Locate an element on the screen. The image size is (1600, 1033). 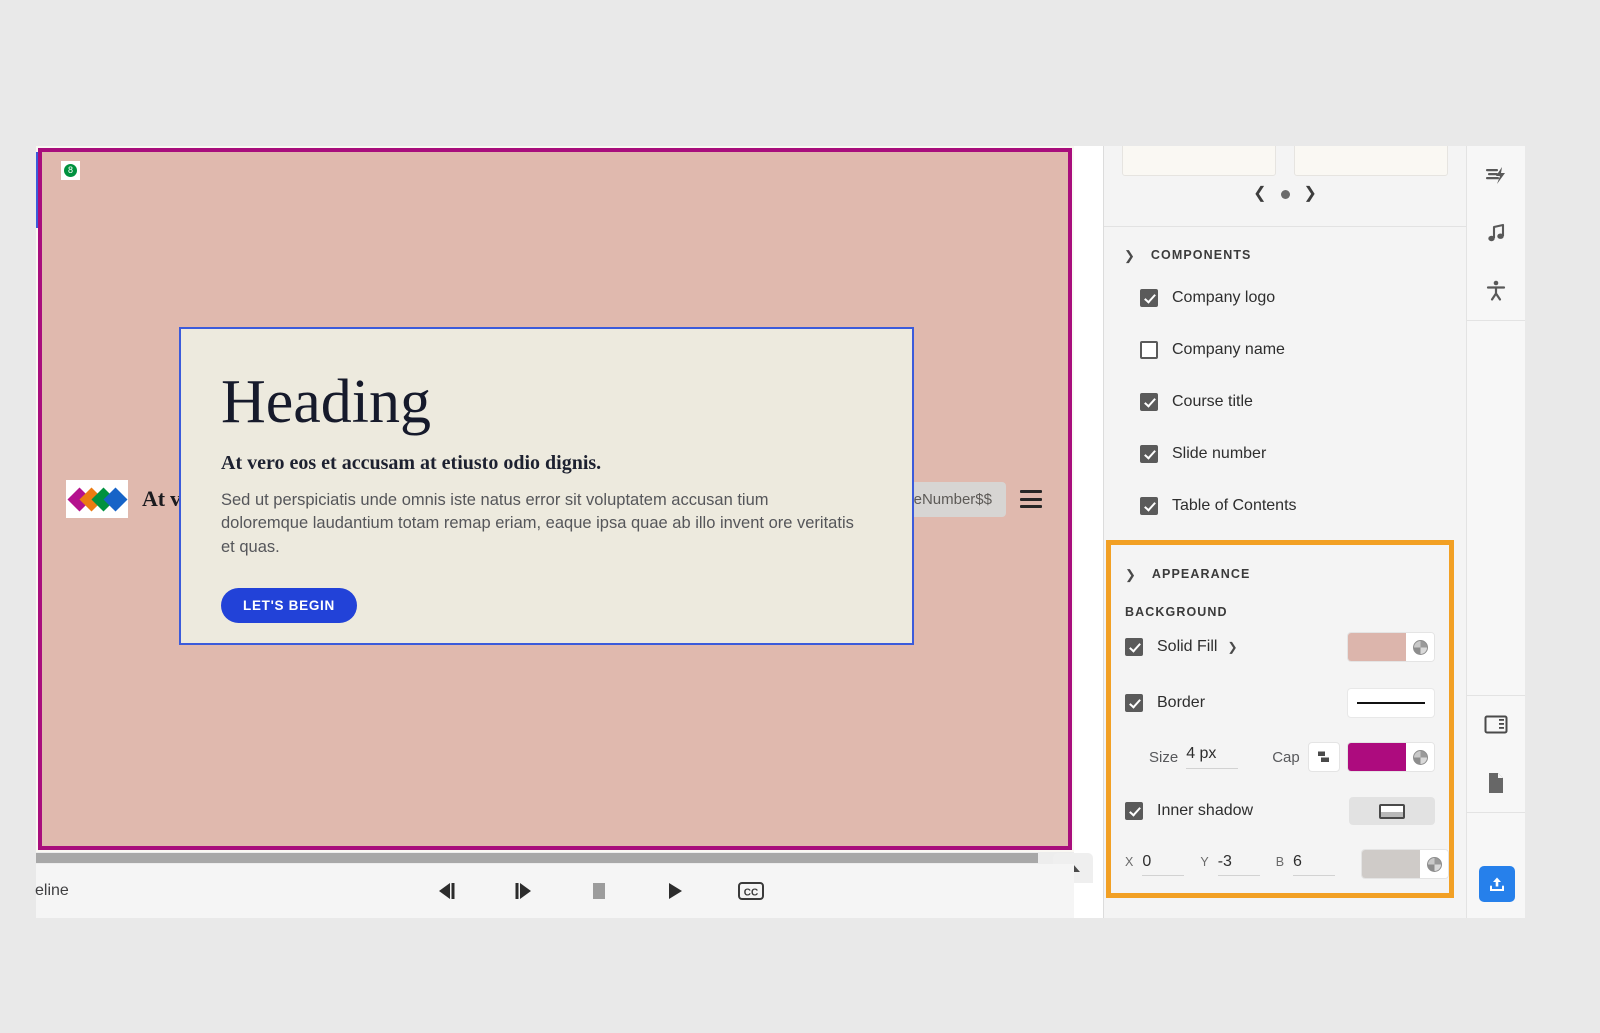
slide-heading: Heading is located at coordinates (326, 402).